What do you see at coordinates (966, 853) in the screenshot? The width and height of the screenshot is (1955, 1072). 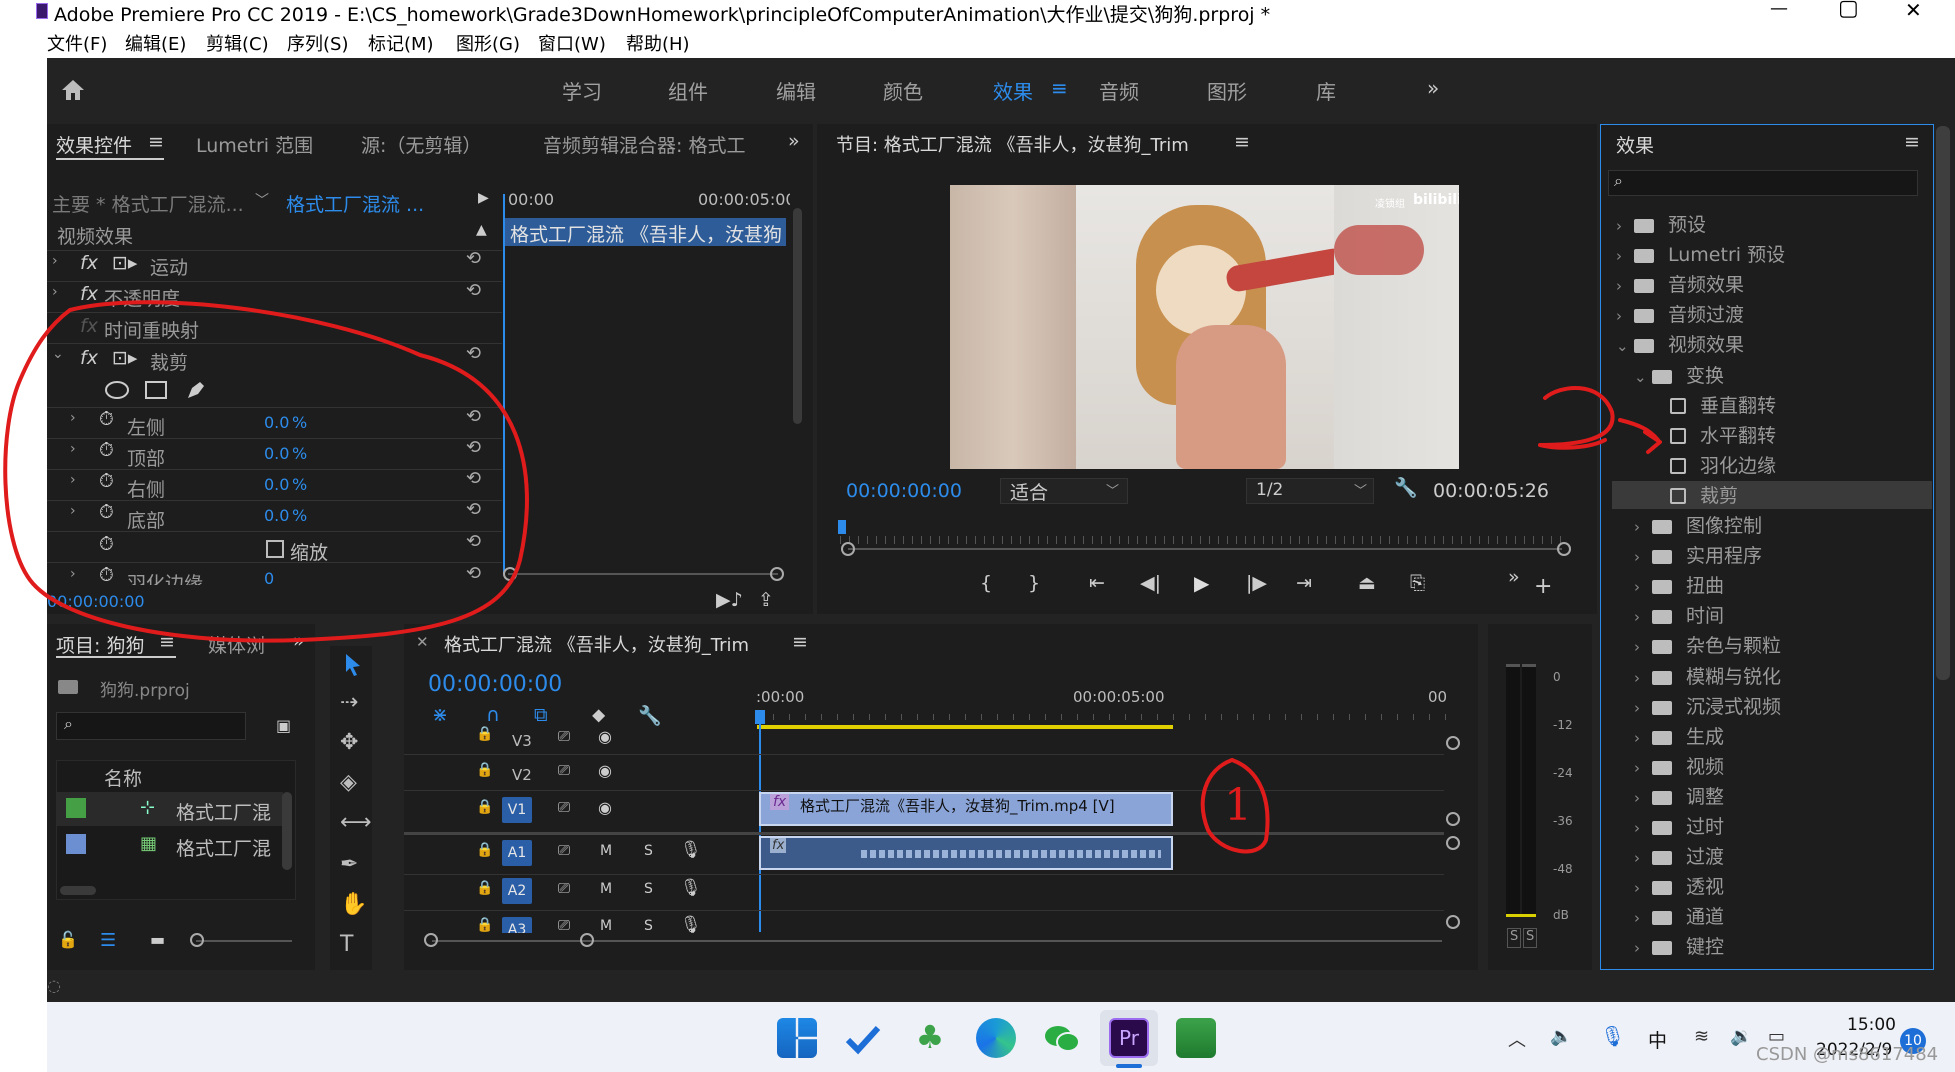 I see `audio-clip-a1` at bounding box center [966, 853].